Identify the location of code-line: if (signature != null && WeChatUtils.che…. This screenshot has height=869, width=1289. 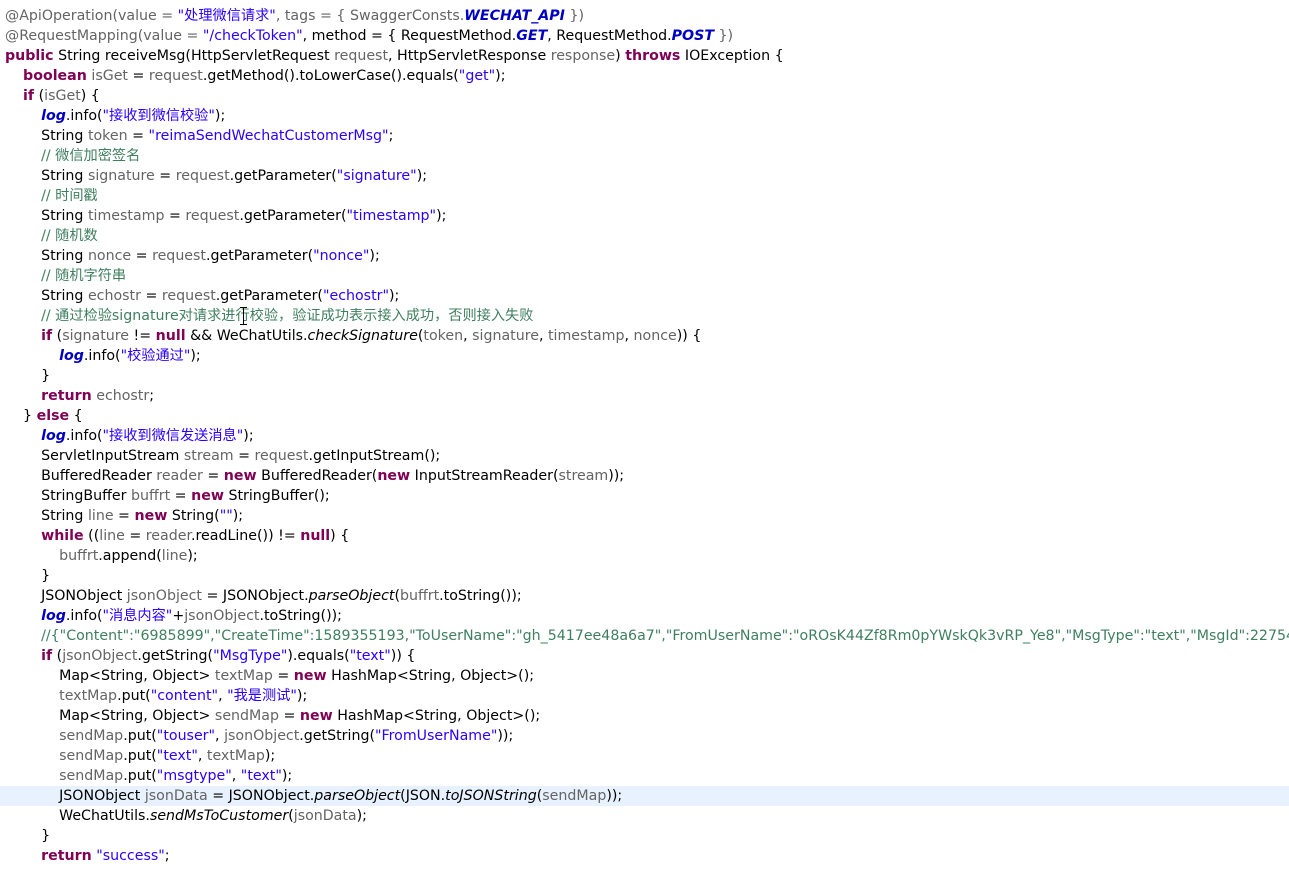
(644, 336).